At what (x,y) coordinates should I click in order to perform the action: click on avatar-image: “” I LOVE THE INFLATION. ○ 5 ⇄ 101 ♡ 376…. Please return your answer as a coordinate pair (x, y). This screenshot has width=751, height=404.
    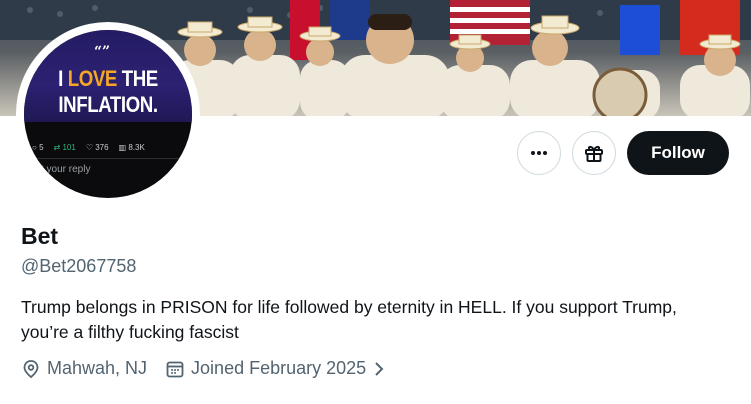
    Looking at the image, I should click on (108, 114).